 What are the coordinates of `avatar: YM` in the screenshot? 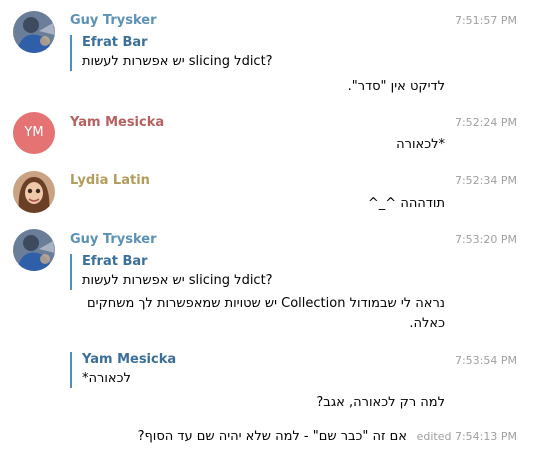 It's located at (34, 133).